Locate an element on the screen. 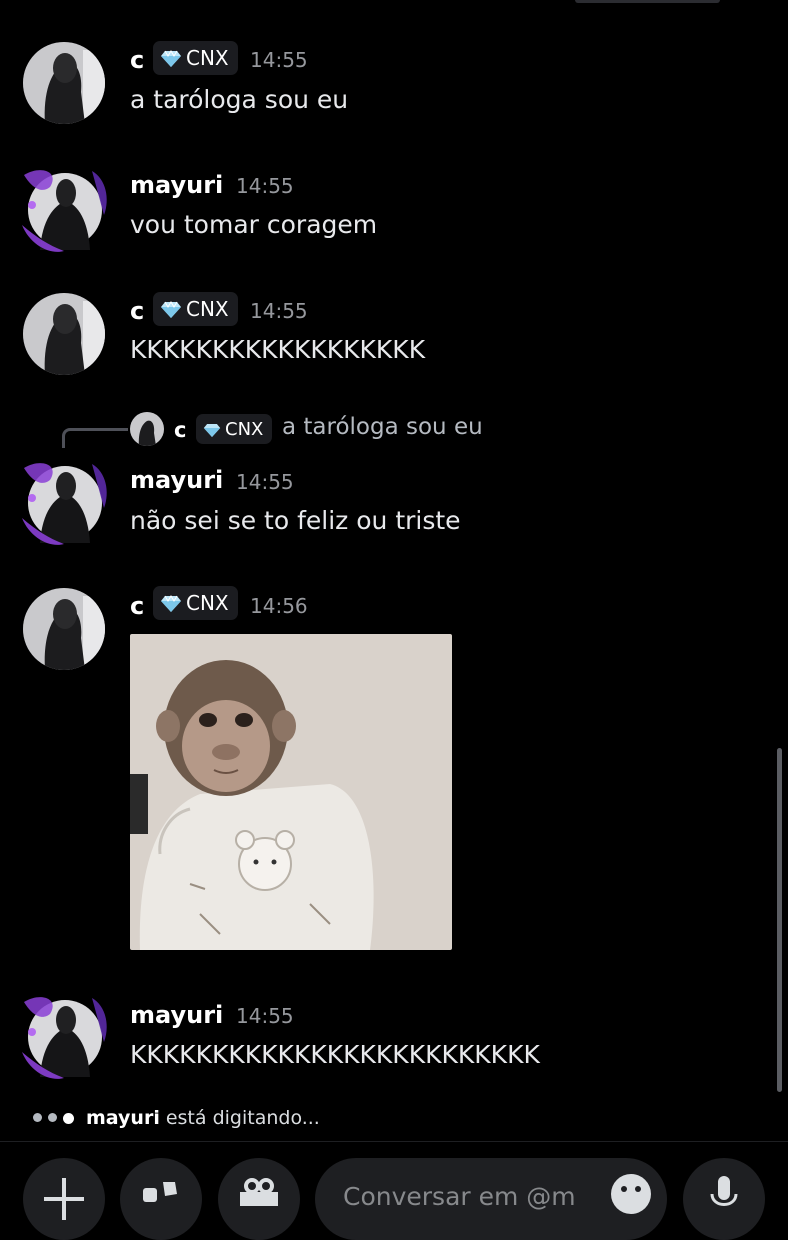 The image size is (788, 1240). apps-icon is located at coordinates (160, 1192).